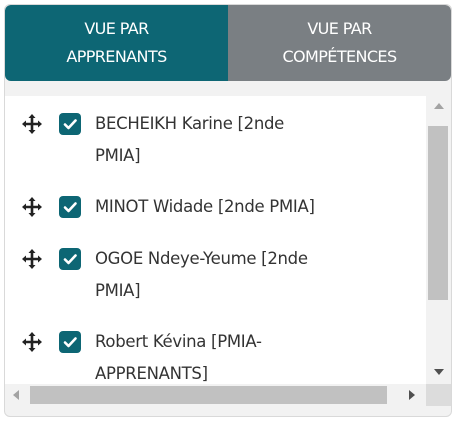 The image size is (456, 421). Describe the element at coordinates (201, 258) in the screenshot. I see `item-label-line1: OGOE Ndeye-Yeume [2nde` at that location.